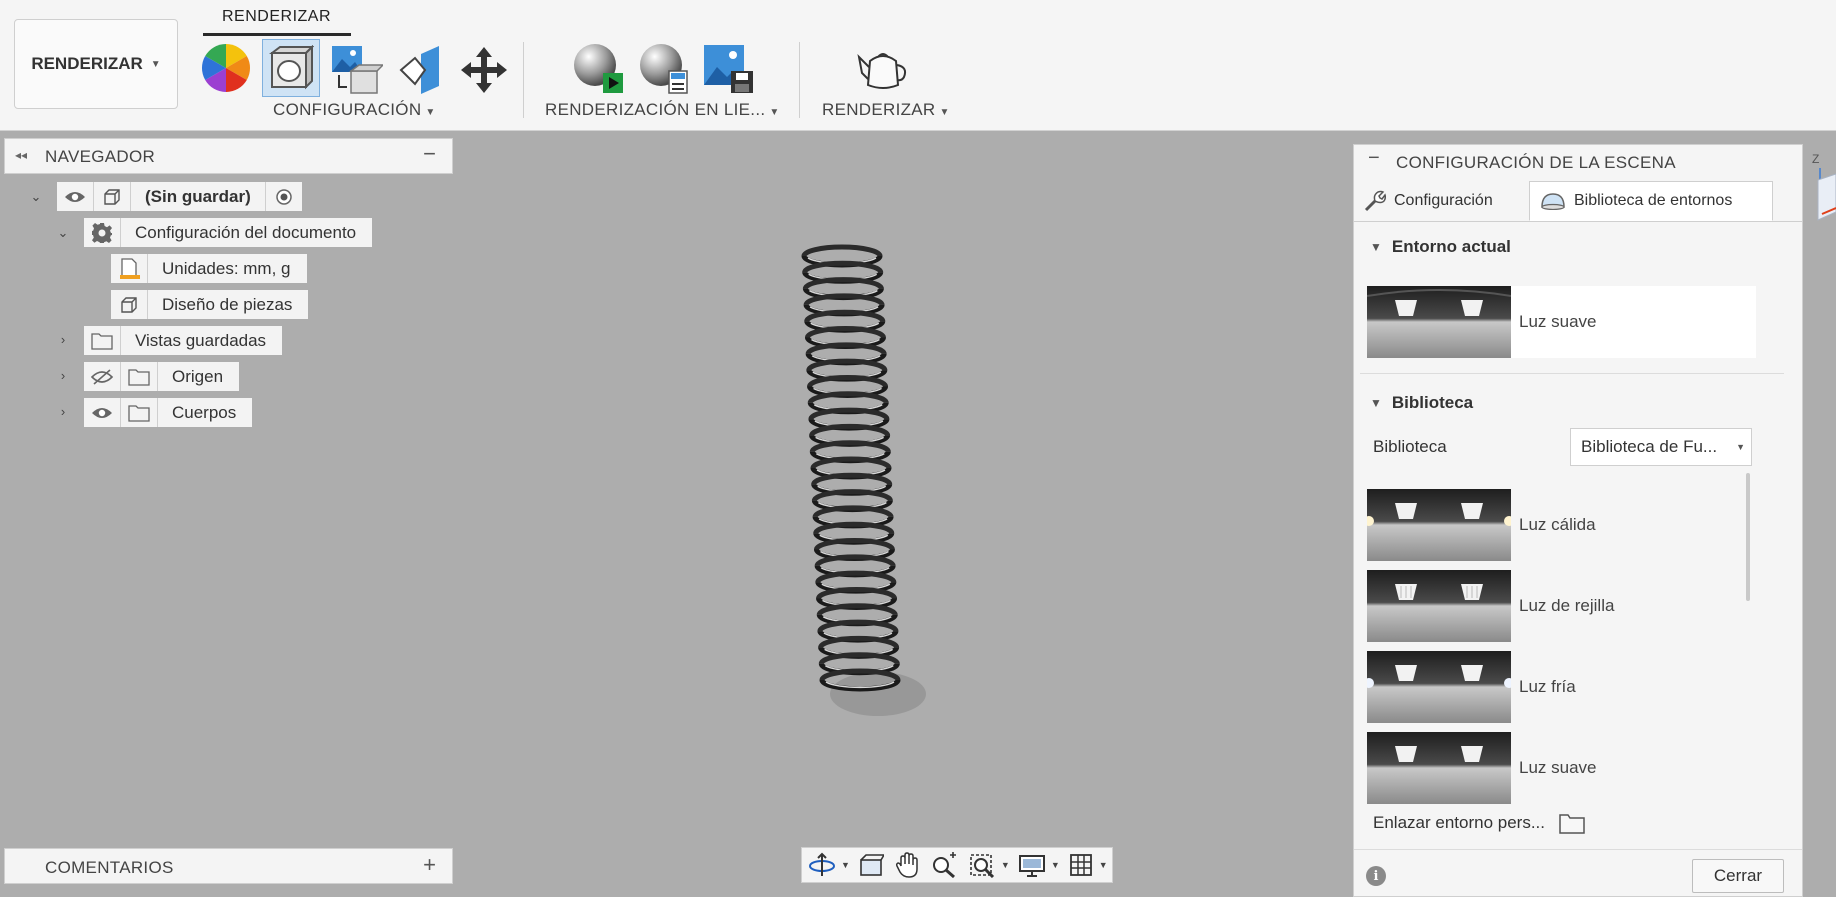  I want to click on scene-settings-icon, so click(291, 68).